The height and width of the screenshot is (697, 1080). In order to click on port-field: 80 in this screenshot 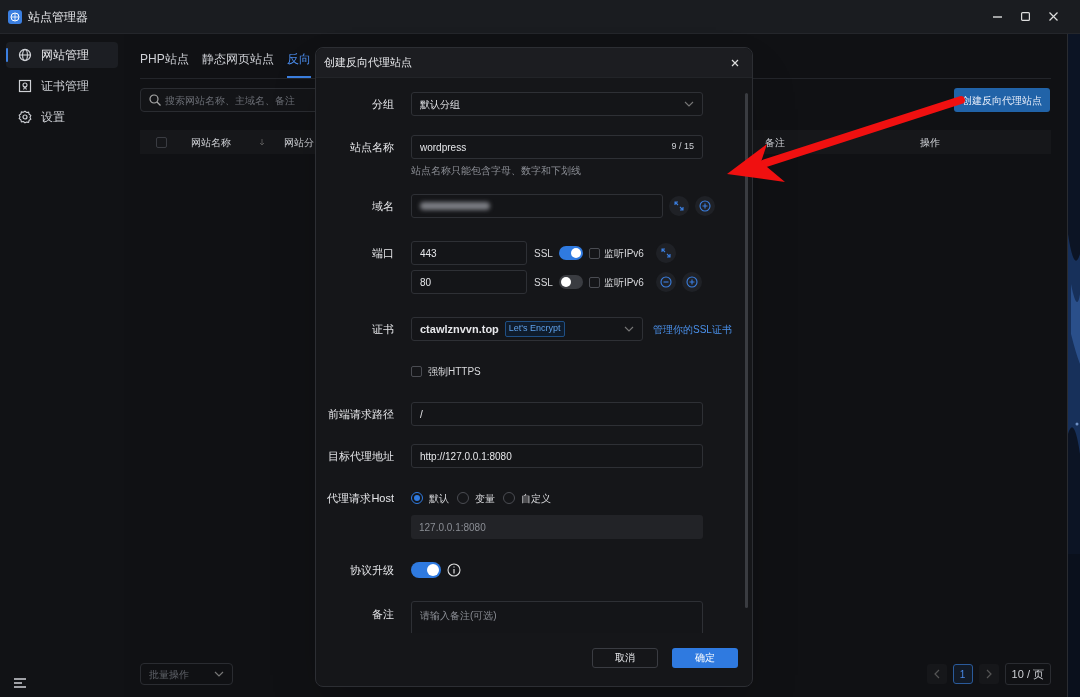, I will do `click(469, 282)`.